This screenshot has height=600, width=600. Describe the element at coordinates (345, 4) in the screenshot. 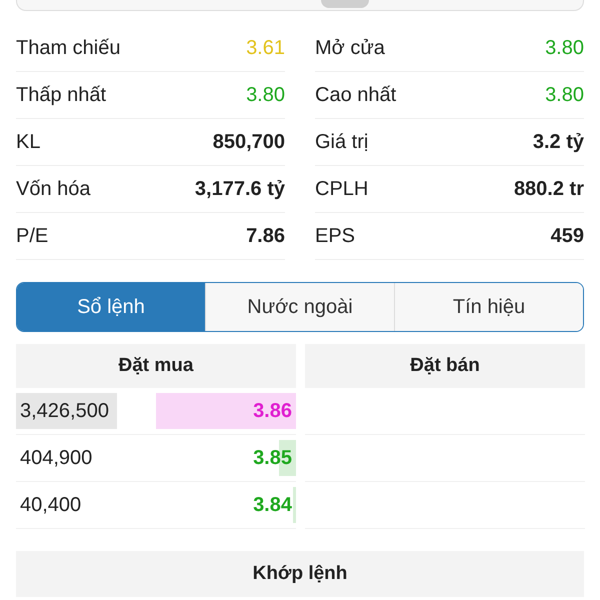

I see `selected-segment` at that location.